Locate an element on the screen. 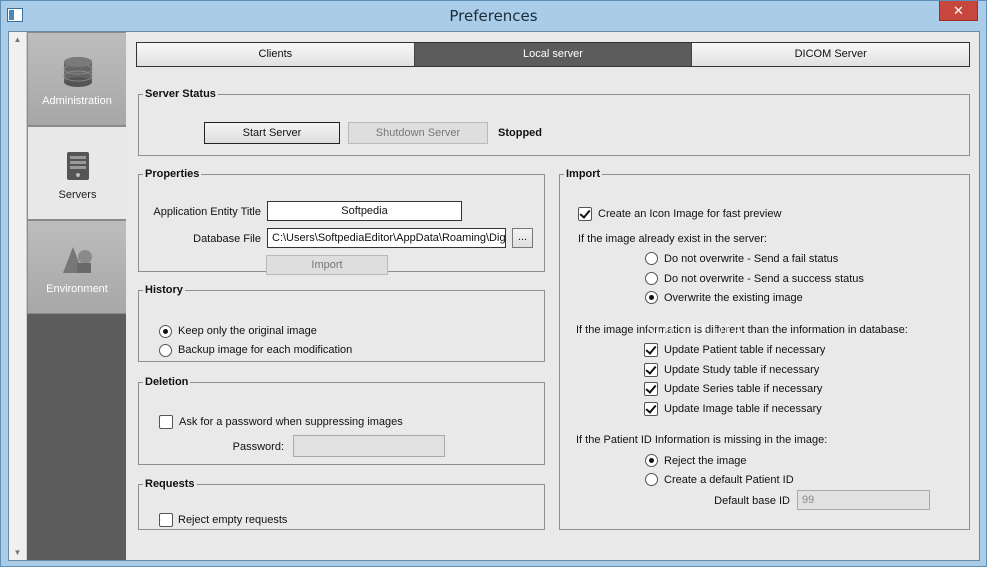 The image size is (987, 567). deletion-legend: Deletion is located at coordinates (167, 382).